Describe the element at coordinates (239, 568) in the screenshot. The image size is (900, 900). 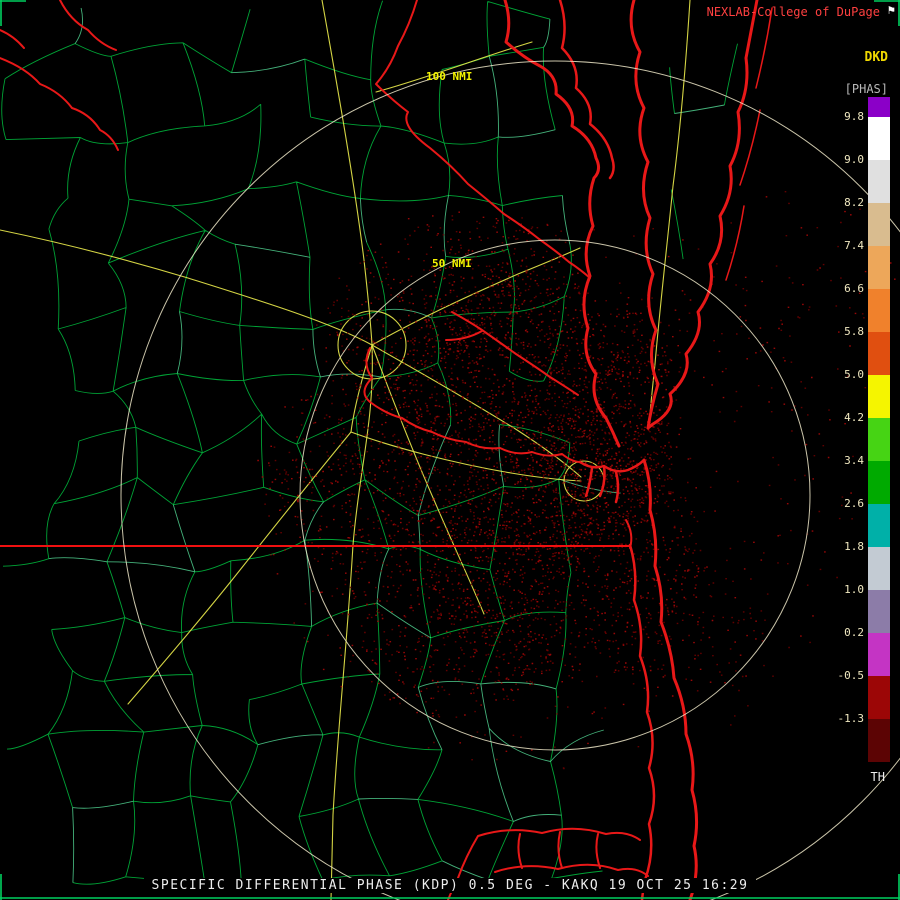
I see `us-301-southwest` at that location.